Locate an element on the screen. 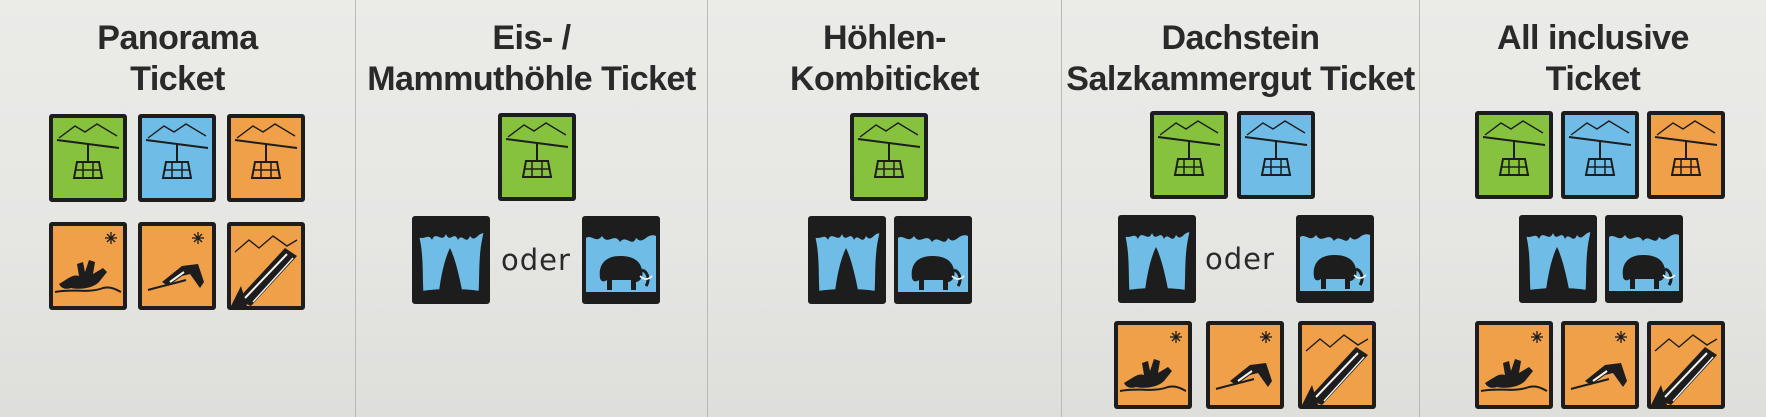 The height and width of the screenshot is (417, 1766). panel-title: All inclusive Ticket is located at coordinates (1593, 59).